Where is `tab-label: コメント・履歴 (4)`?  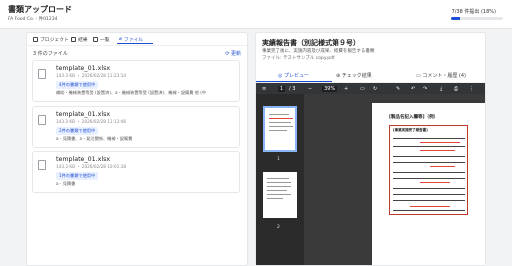
tab-label: コメント・履歴 (4) is located at coordinates (444, 76).